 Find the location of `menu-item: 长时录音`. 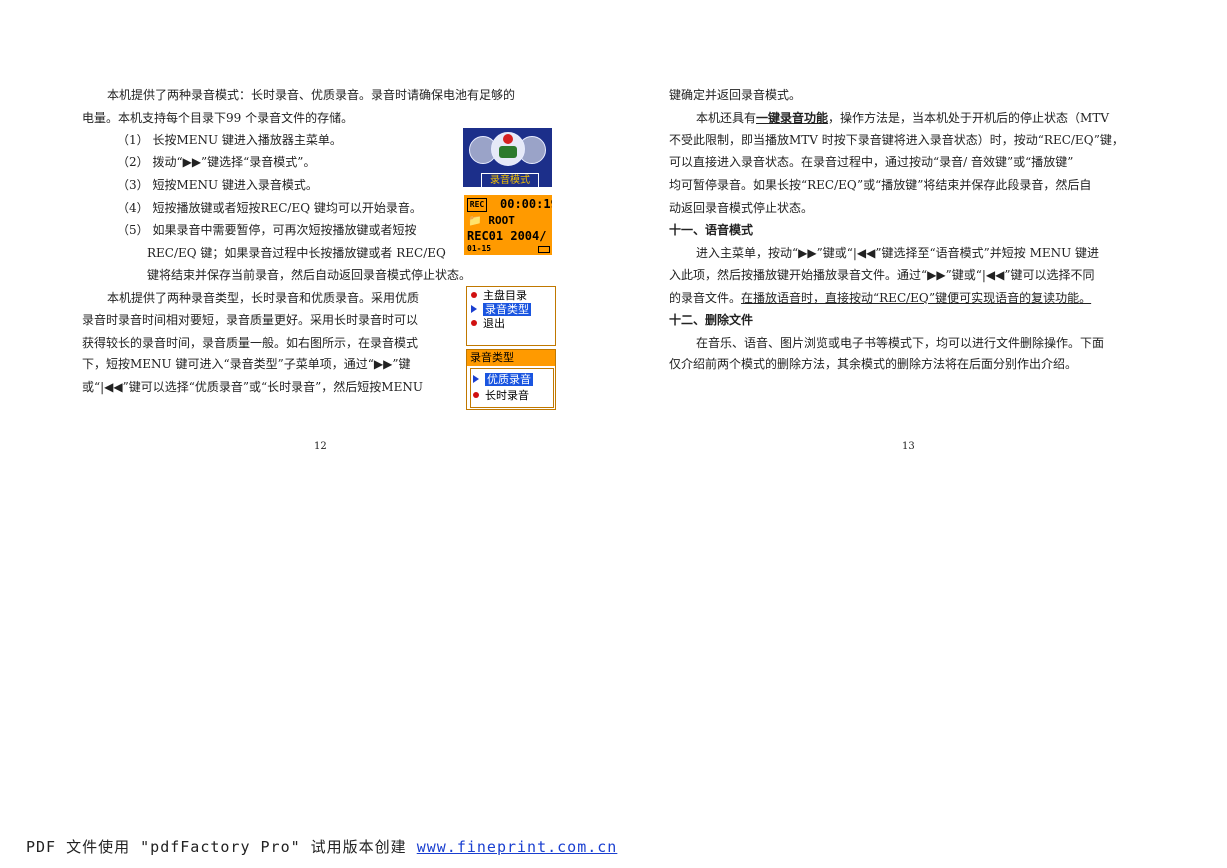

menu-item: 长时录音 is located at coordinates (501, 395).